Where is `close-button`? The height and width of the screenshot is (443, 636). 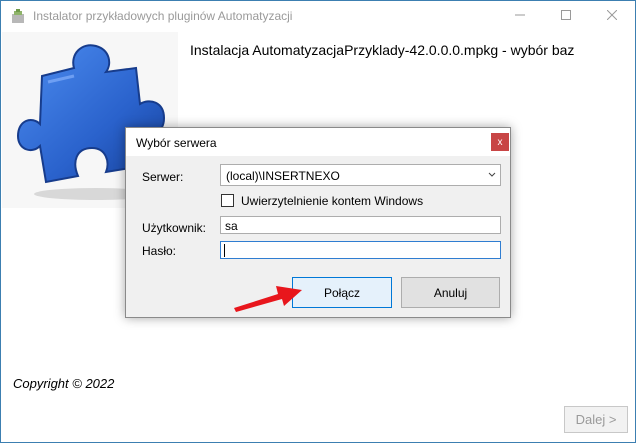 close-button is located at coordinates (612, 16).